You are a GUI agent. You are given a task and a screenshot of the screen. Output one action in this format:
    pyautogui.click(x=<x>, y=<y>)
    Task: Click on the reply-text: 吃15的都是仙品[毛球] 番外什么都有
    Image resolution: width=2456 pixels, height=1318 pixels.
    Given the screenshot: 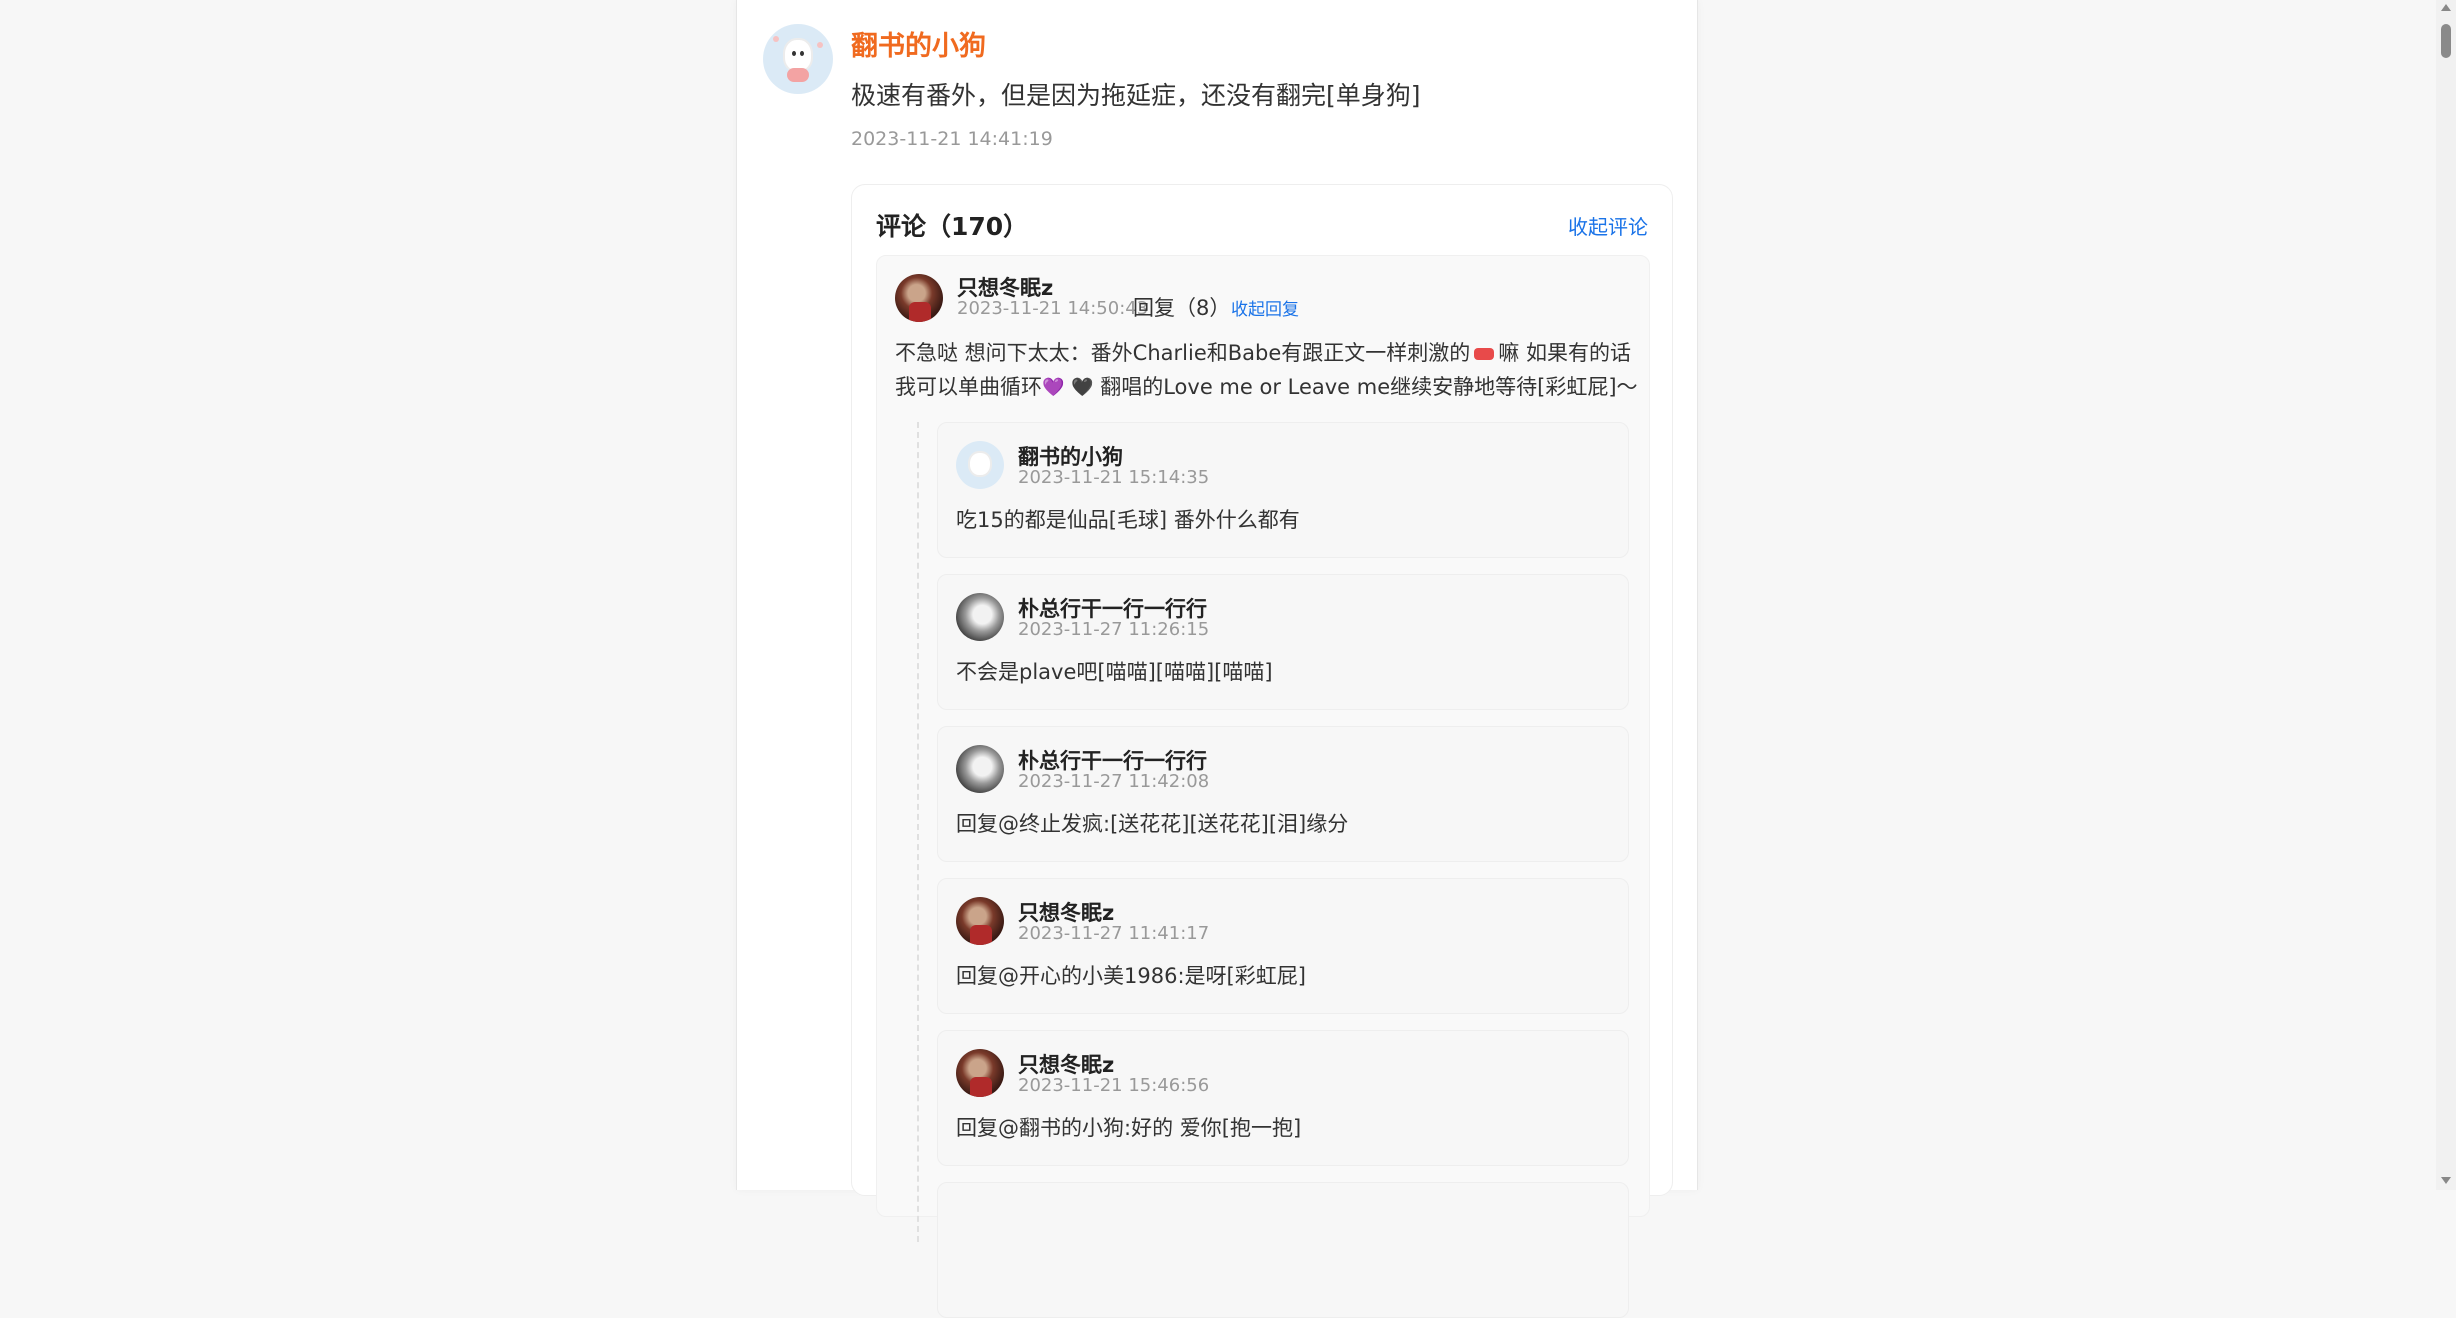 What is the action you would take?
    pyautogui.click(x=1128, y=520)
    